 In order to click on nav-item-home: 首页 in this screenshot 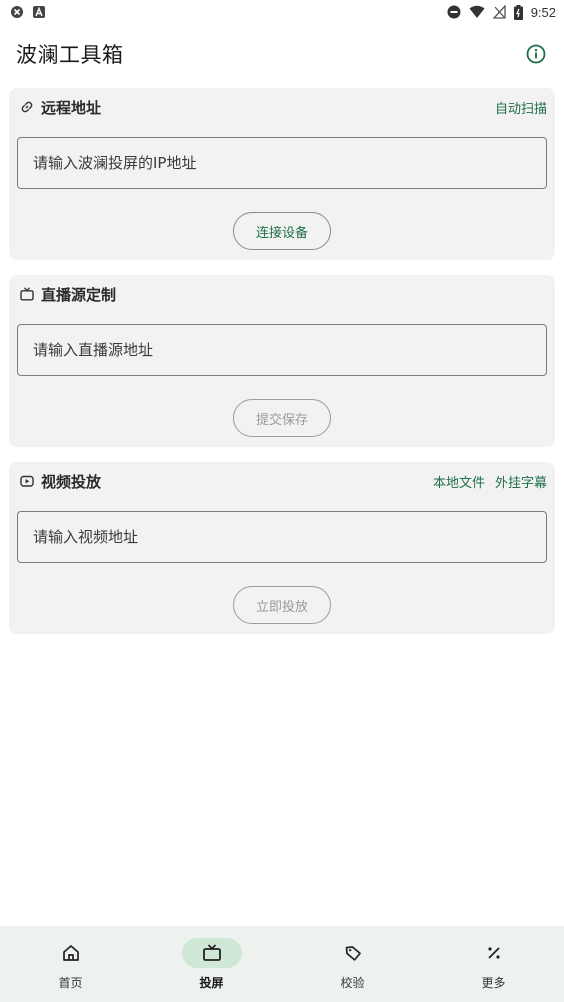, I will do `click(70, 964)`.